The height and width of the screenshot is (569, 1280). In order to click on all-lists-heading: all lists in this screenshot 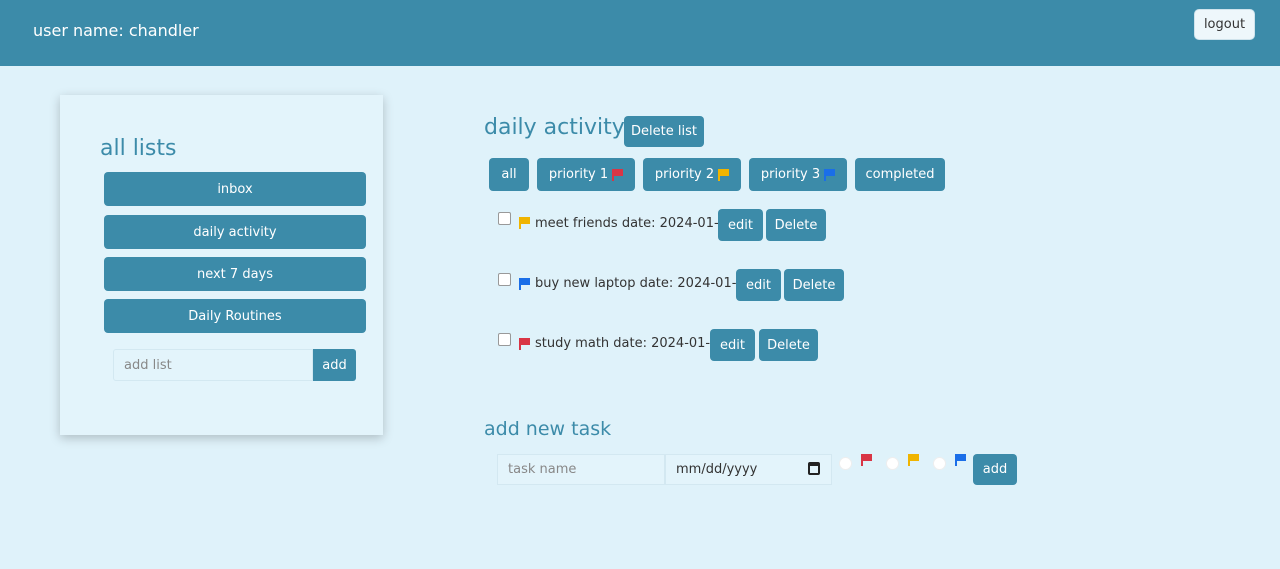, I will do `click(138, 148)`.